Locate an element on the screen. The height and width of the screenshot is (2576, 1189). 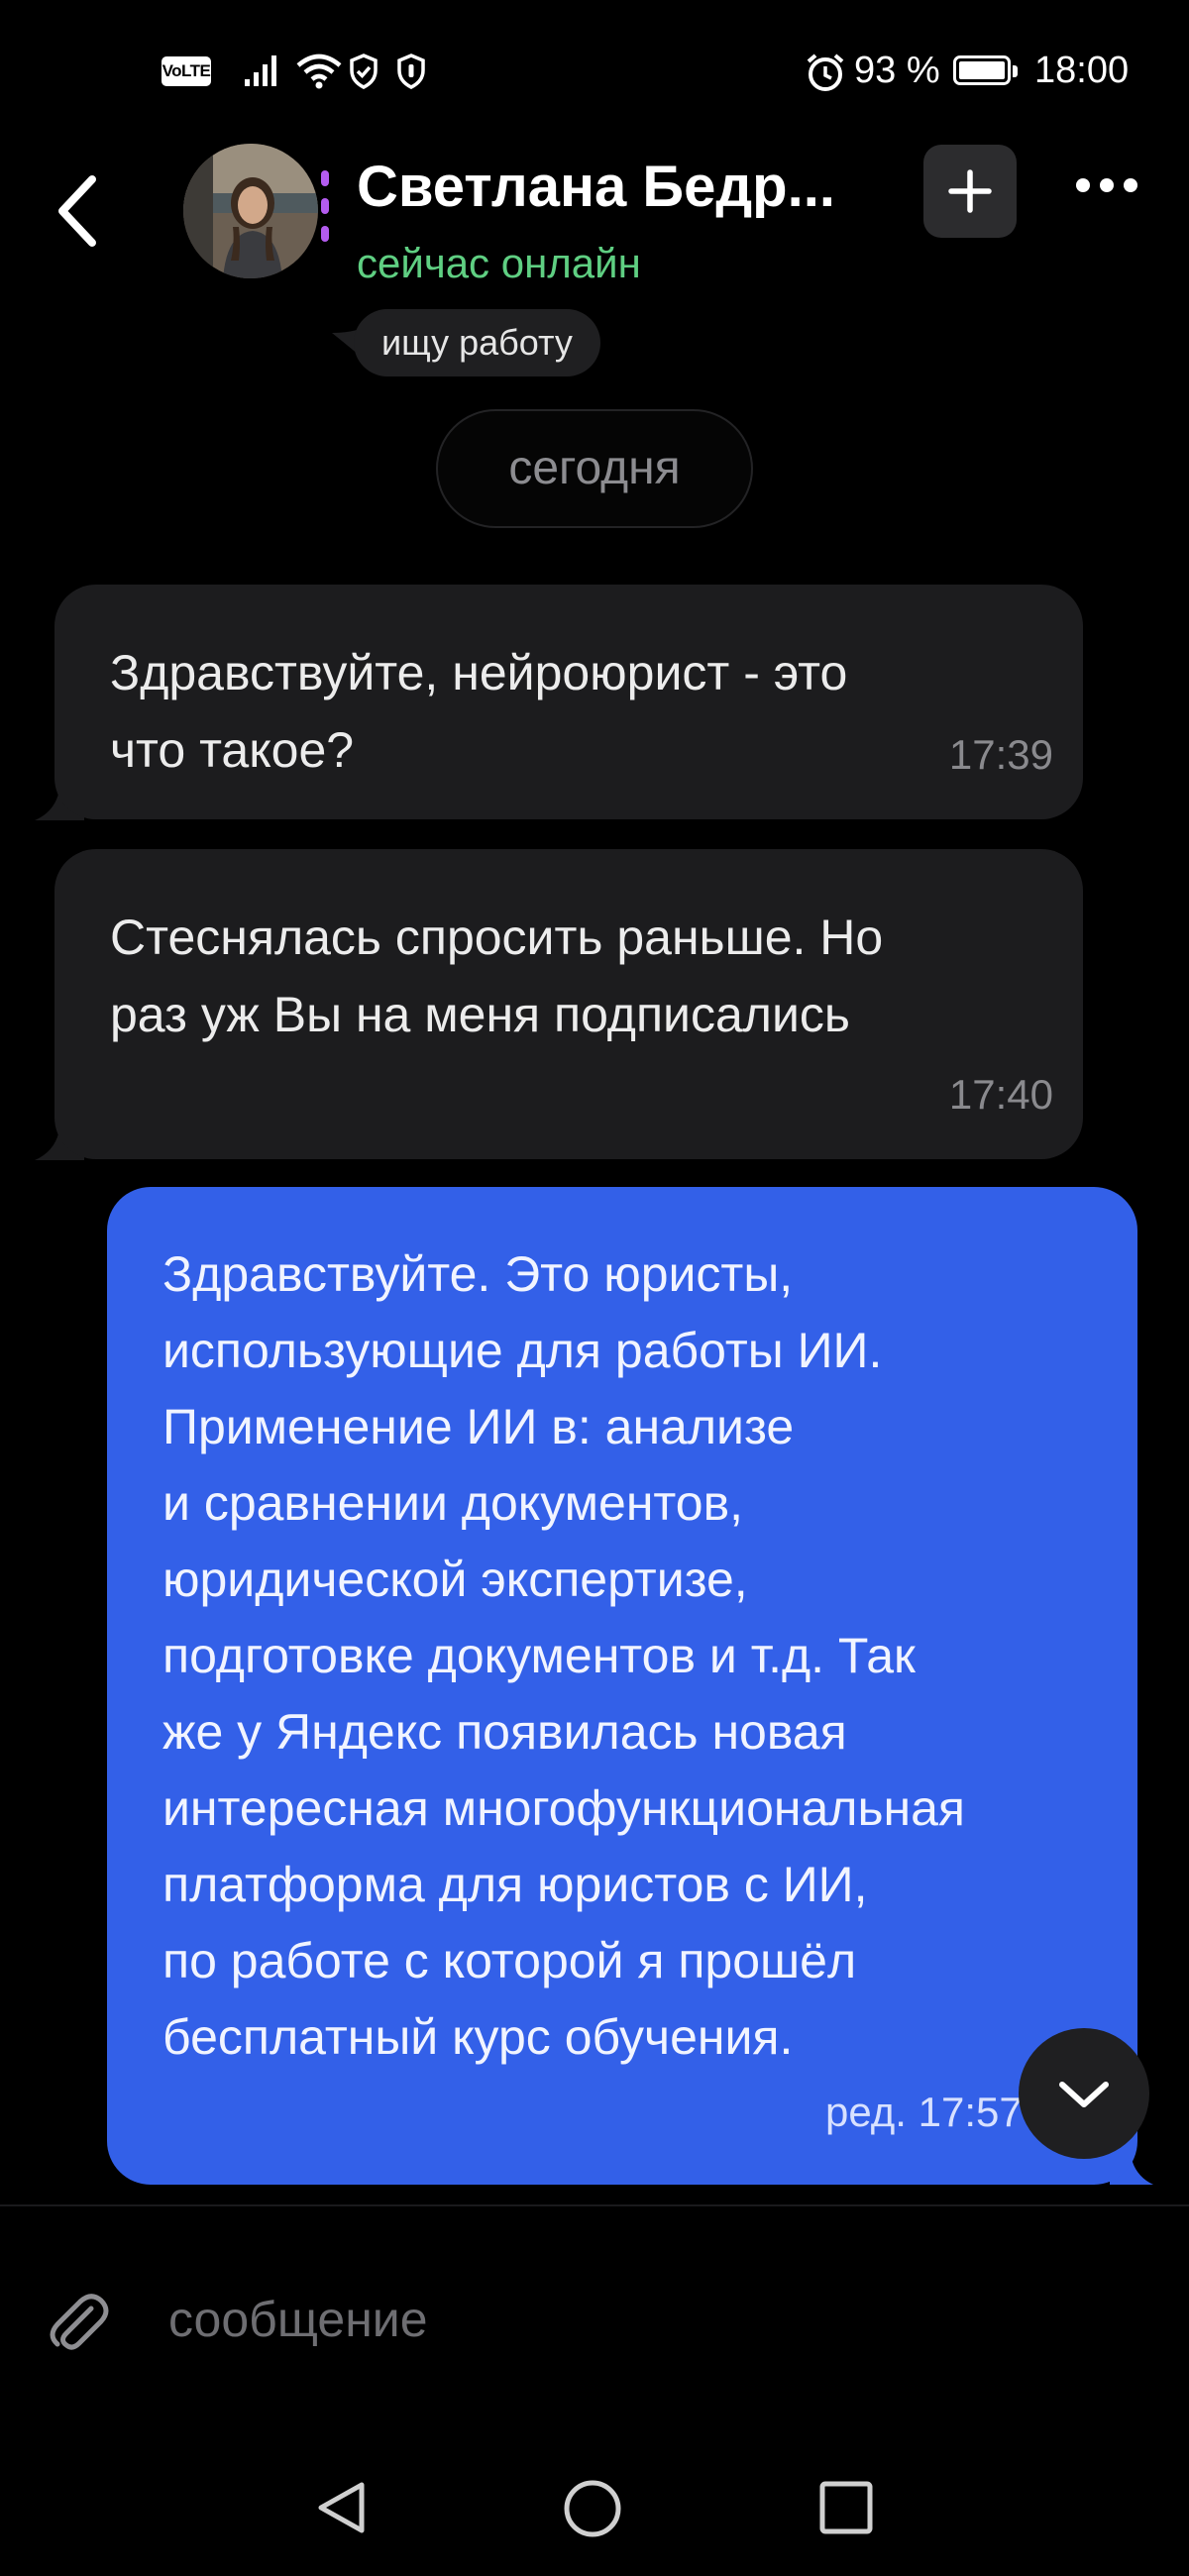
attach-icon is located at coordinates (79, 2321).